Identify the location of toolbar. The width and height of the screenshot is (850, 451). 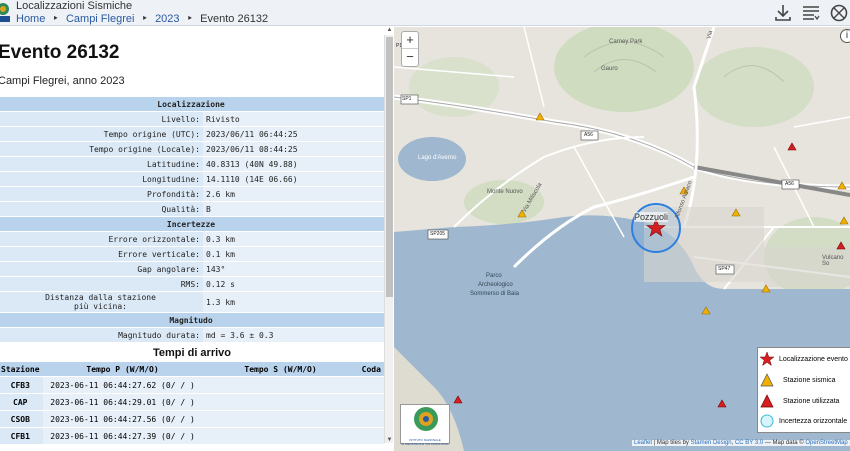
(811, 13).